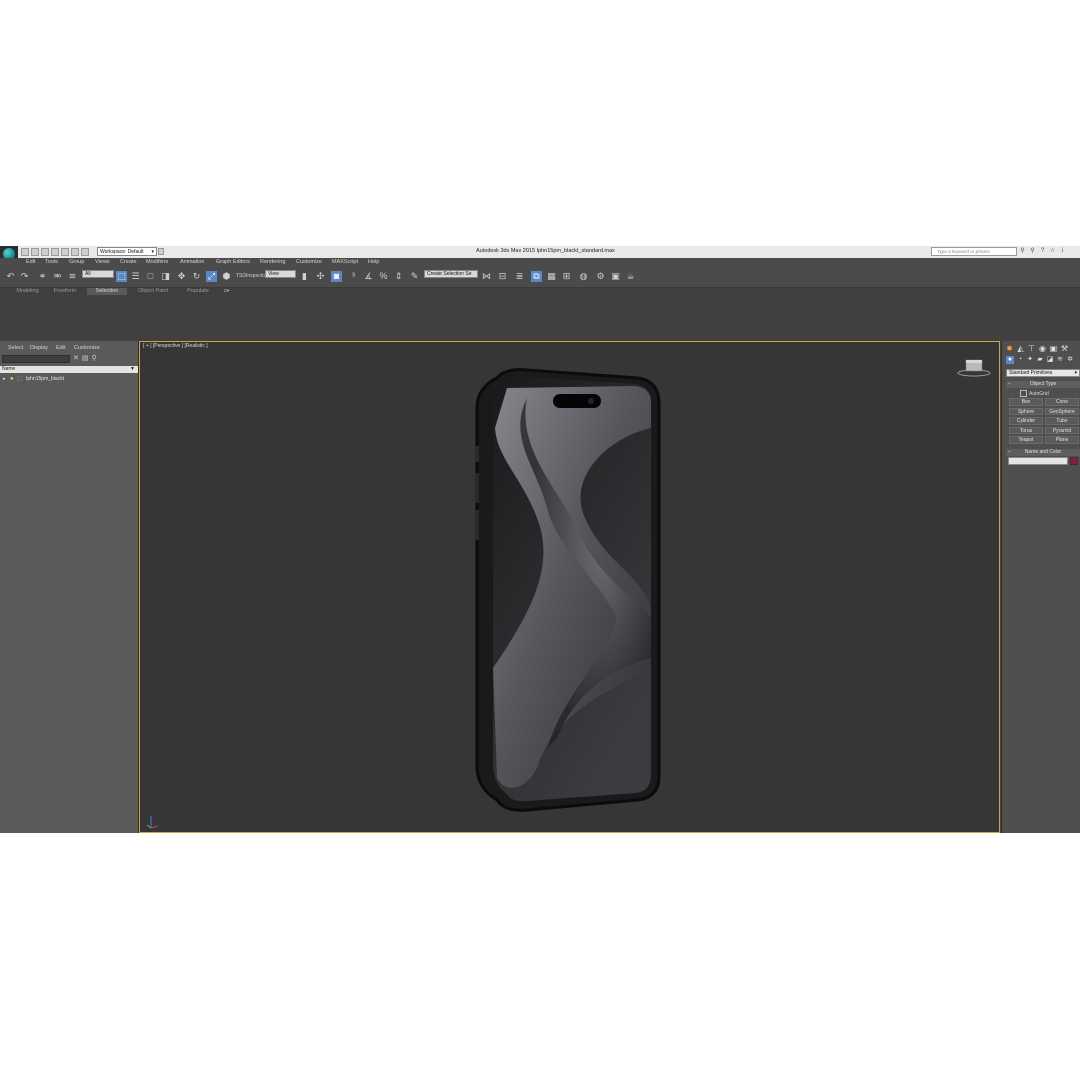  Describe the element at coordinates (107, 291) in the screenshot. I see `tab-selection: Selection` at that location.